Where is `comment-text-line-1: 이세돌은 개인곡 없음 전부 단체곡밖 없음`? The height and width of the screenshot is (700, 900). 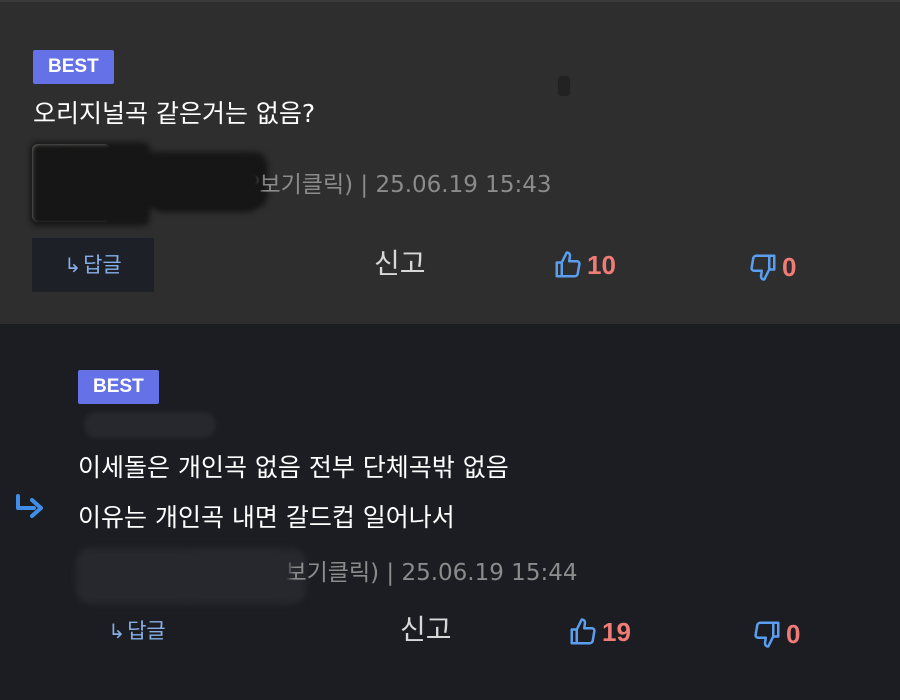
comment-text-line-1: 이세돌은 개인곡 없음 전부 단체곡밖 없음 is located at coordinates (293, 467).